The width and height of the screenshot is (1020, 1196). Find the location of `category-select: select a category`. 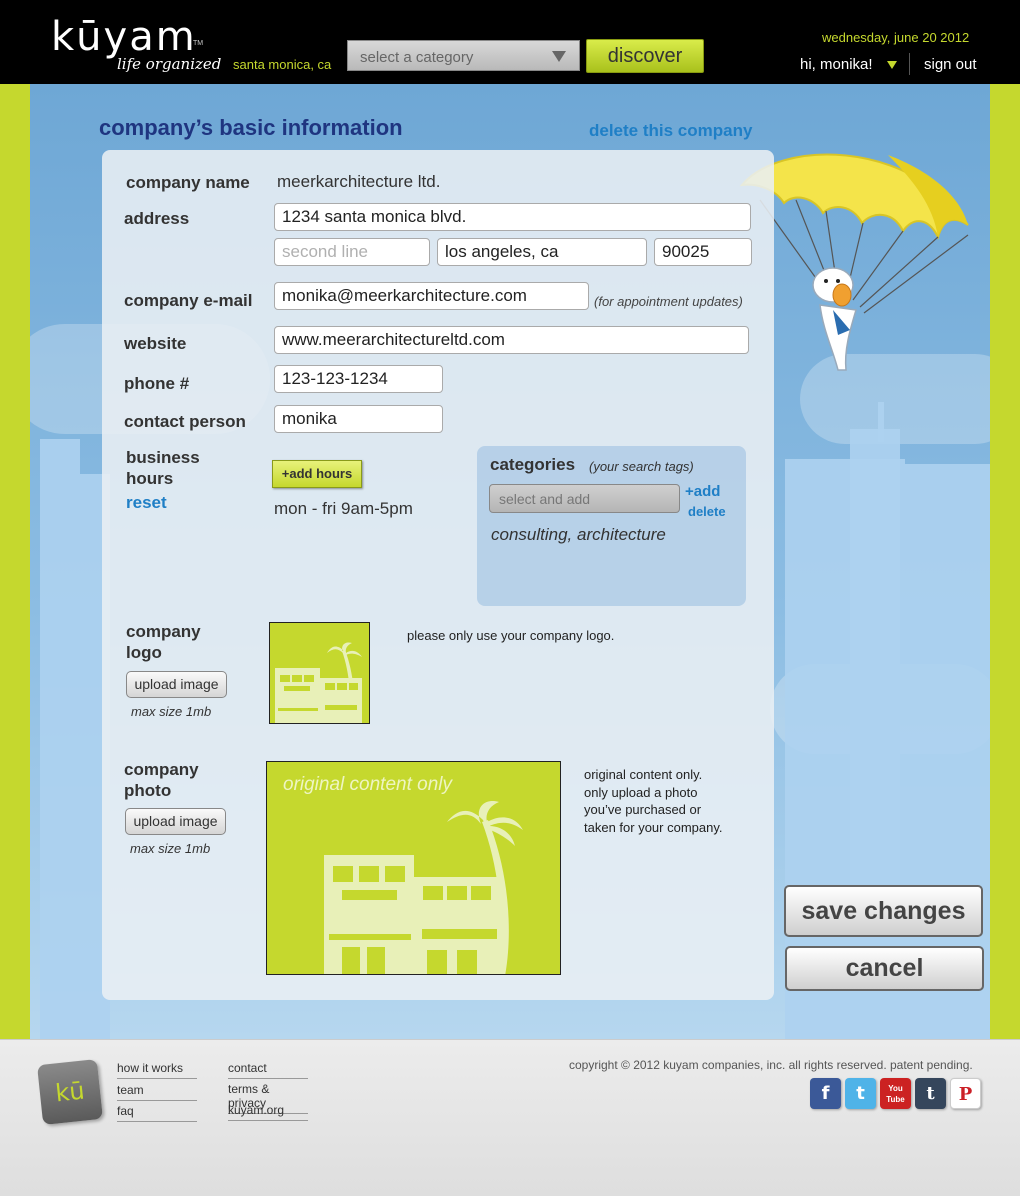

category-select: select a category is located at coordinates (463, 55).